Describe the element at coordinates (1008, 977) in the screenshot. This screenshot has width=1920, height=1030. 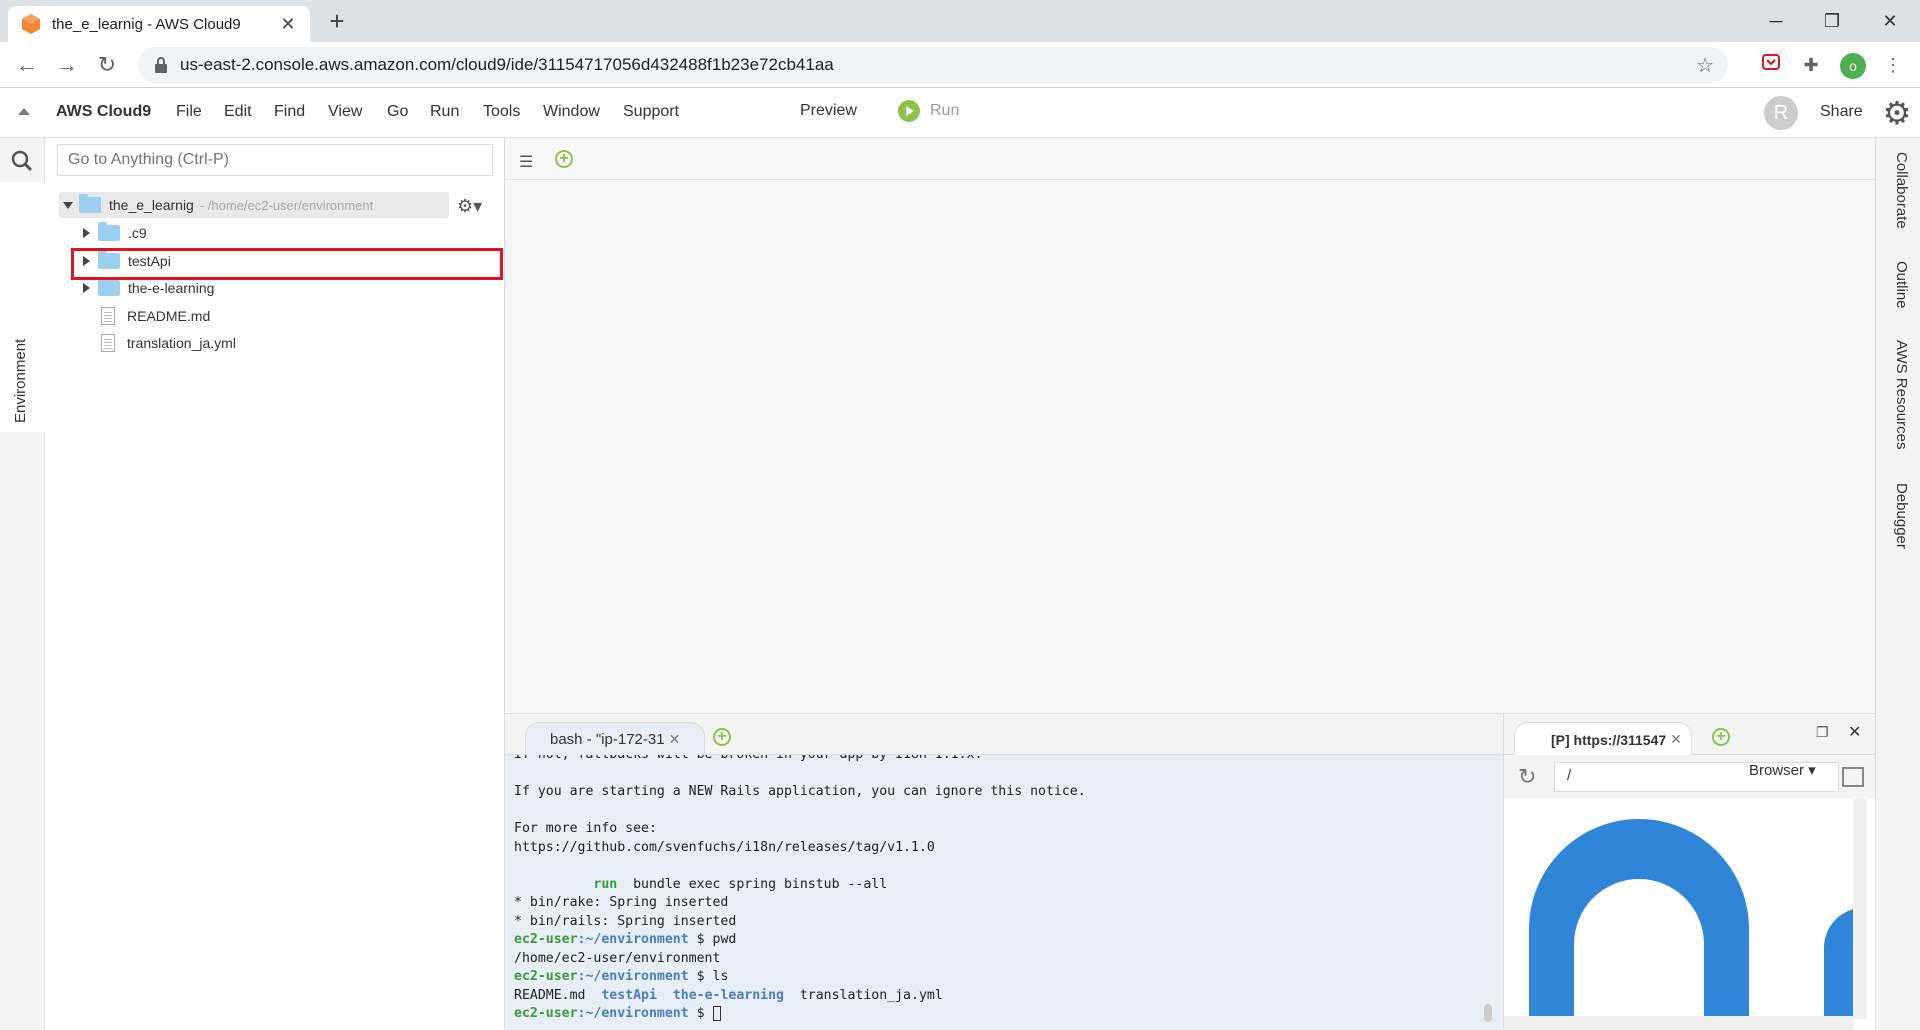
I see `terminal-prompt-line: ec2-user:~/environment $ ls` at that location.